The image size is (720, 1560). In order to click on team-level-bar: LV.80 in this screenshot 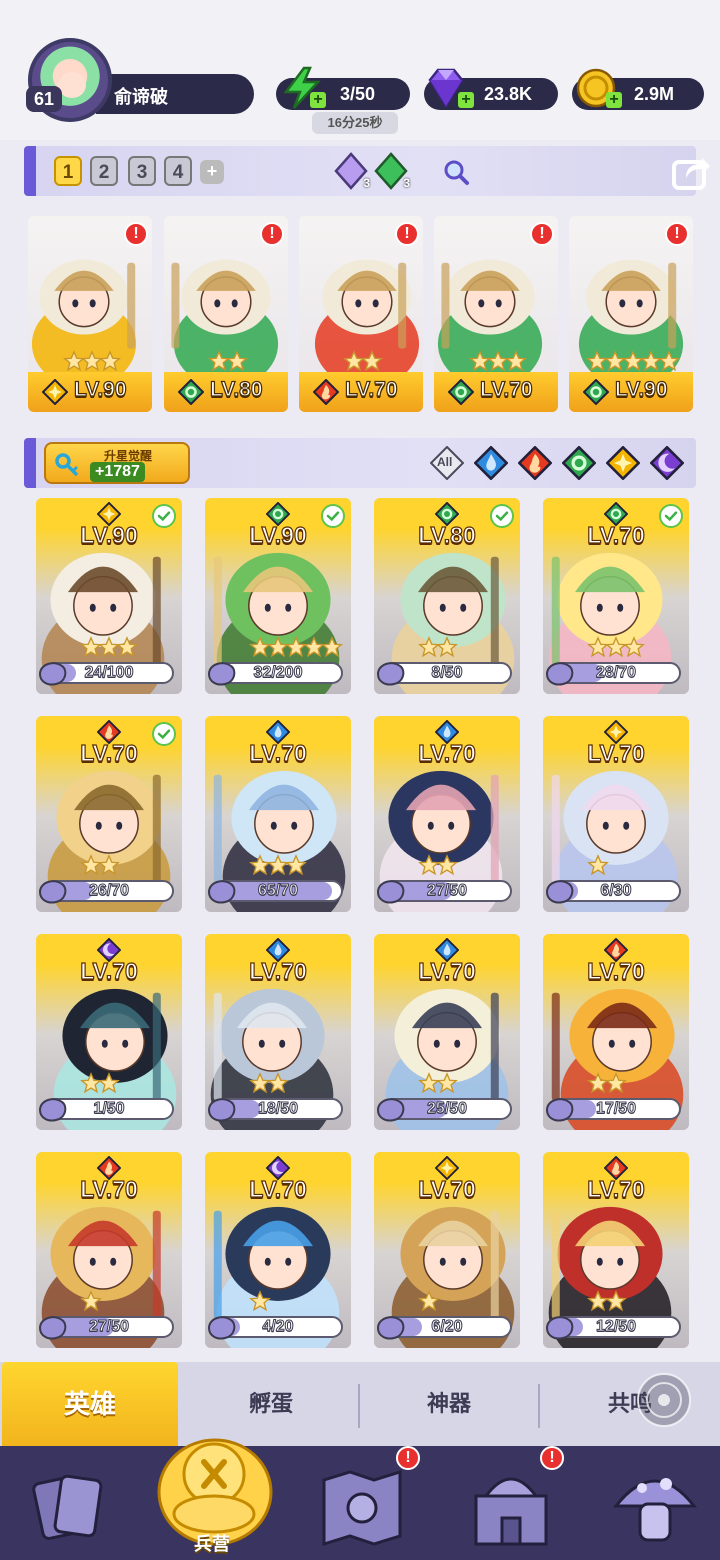, I will do `click(226, 392)`.